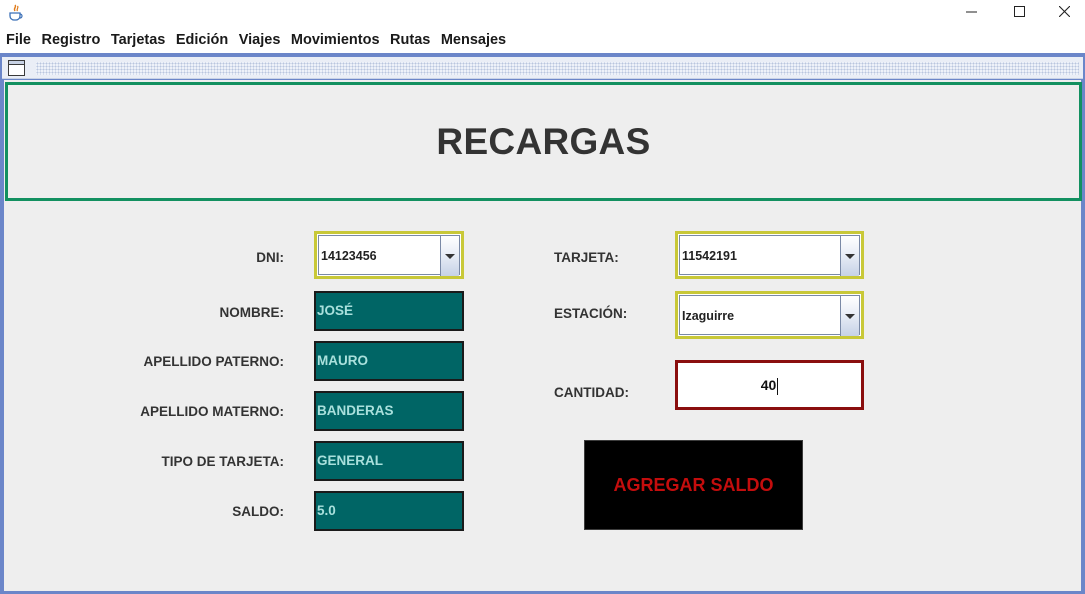 This screenshot has height=594, width=1085. I want to click on cantidad-value: 40, so click(768, 385).